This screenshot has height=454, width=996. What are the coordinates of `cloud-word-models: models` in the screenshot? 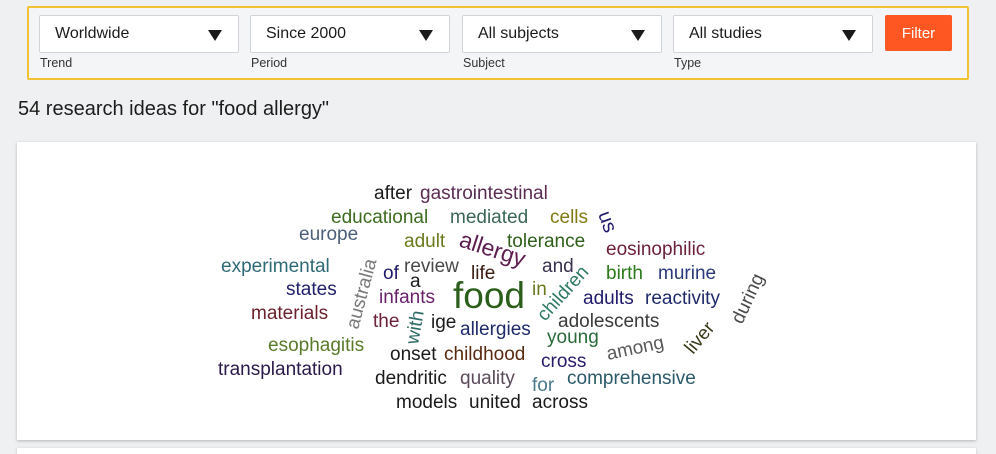 It's located at (426, 402).